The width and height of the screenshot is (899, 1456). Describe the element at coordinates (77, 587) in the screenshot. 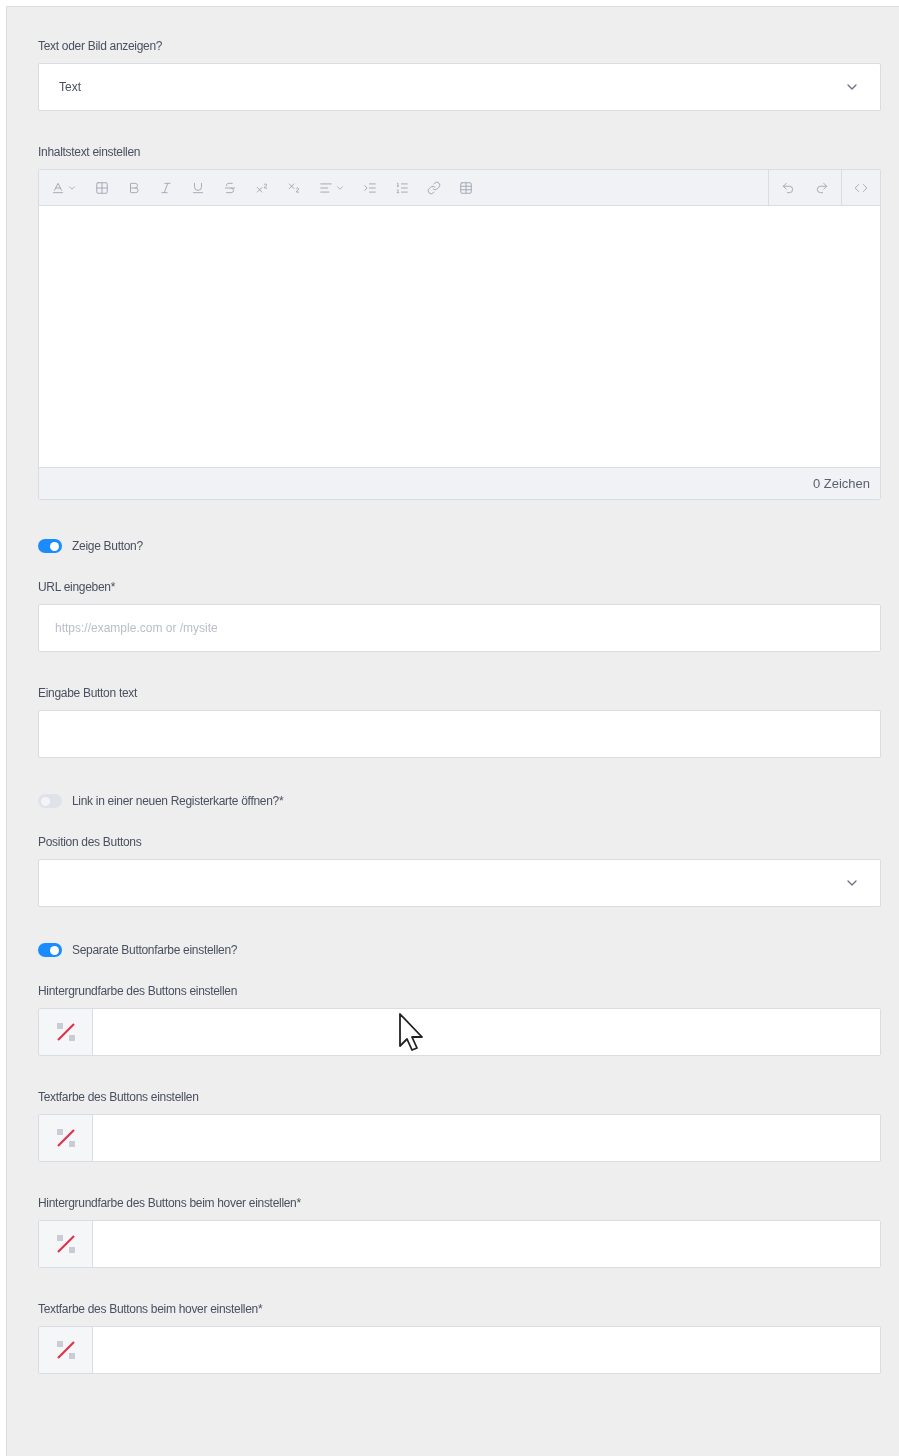

I see `field-label: URL eingeben*` at that location.